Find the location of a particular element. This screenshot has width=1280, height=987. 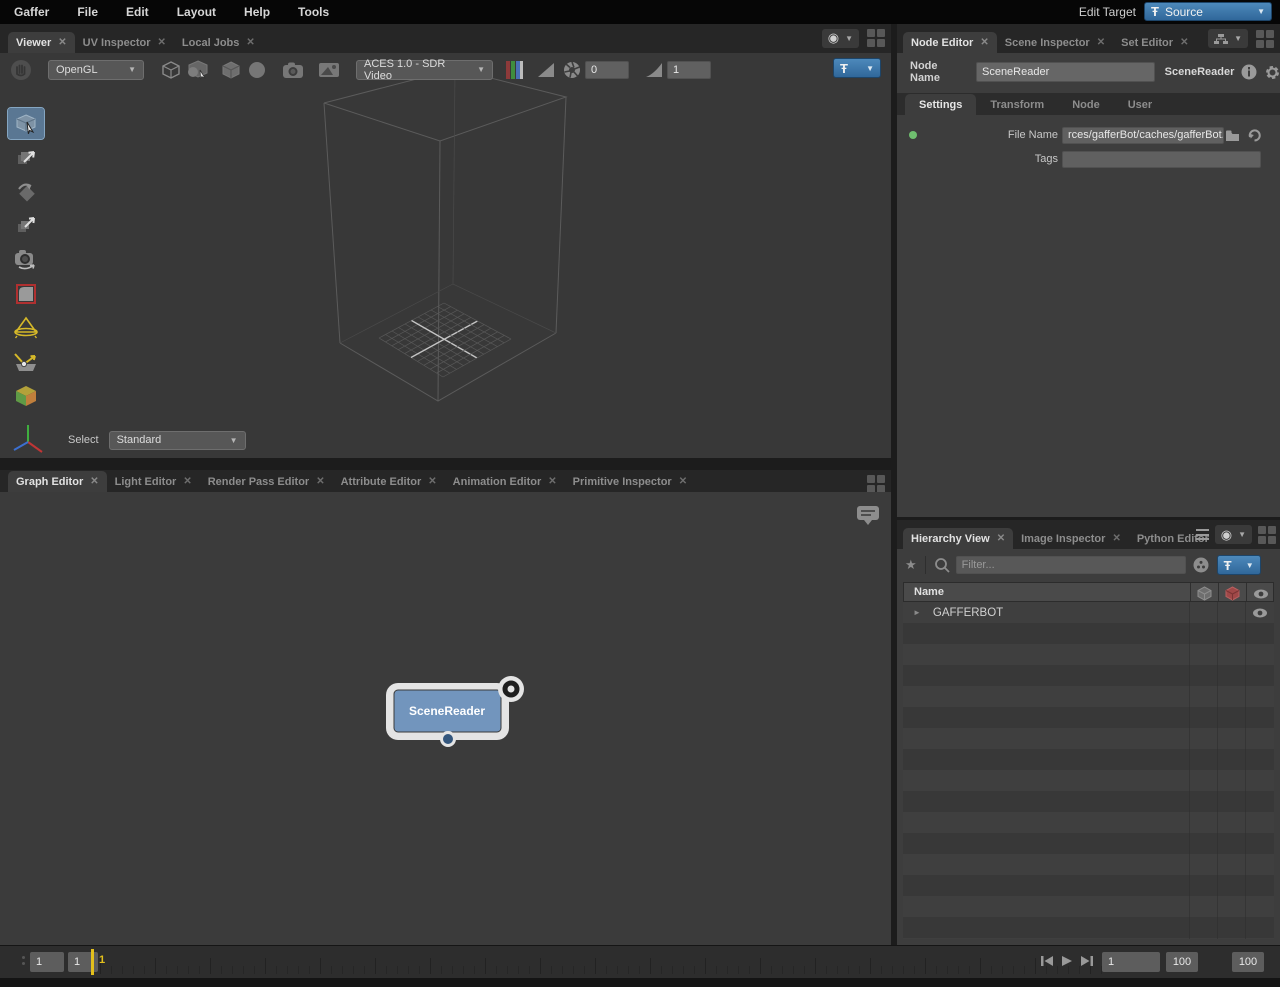

sphere-icon is located at coordinates (257, 70).